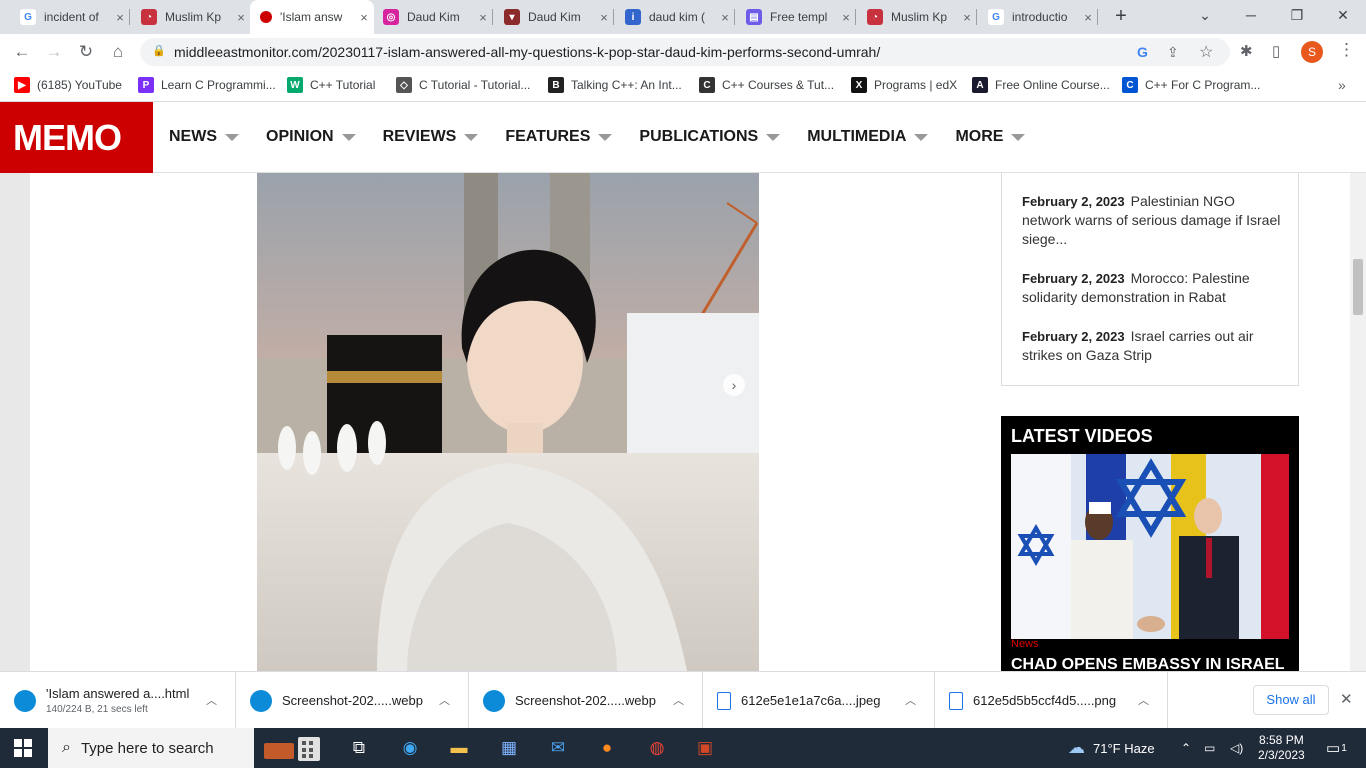 The height and width of the screenshot is (768, 1366). Describe the element at coordinates (1346, 50) in the screenshot. I see `menu-icon: ⋮` at that location.